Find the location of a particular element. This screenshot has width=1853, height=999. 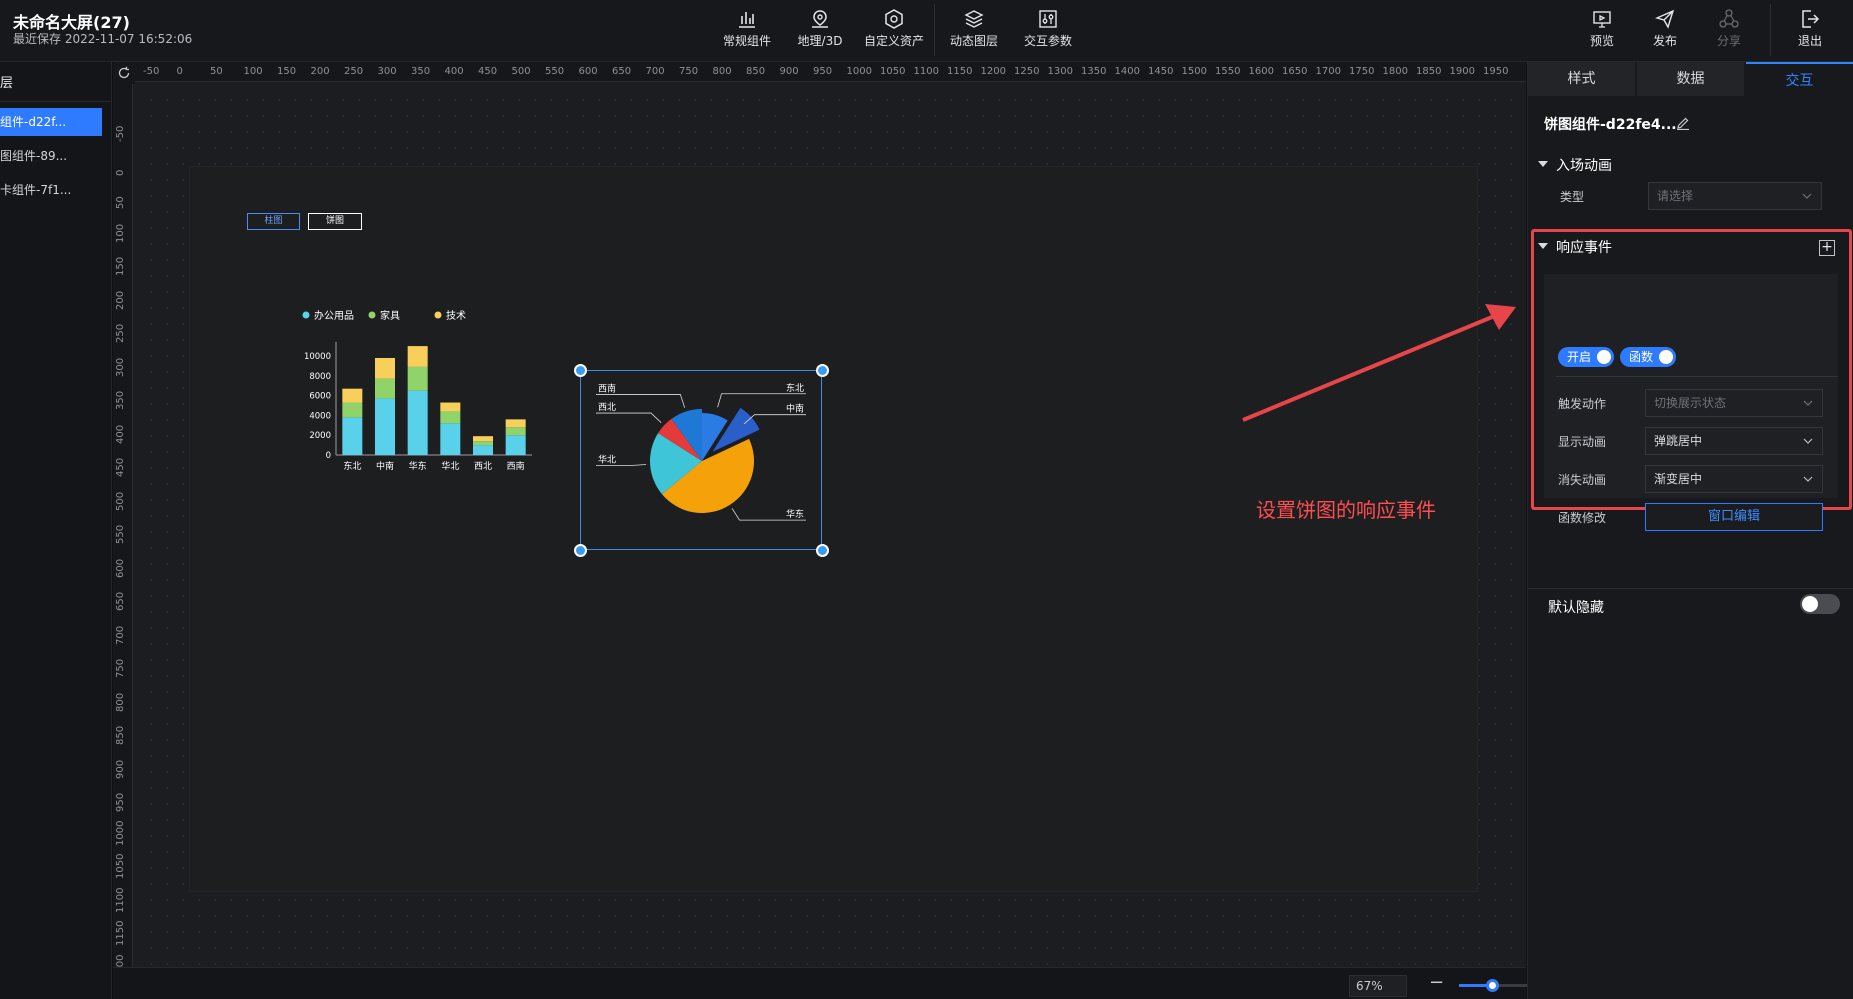

field-label: 函数修改 is located at coordinates (1582, 518).